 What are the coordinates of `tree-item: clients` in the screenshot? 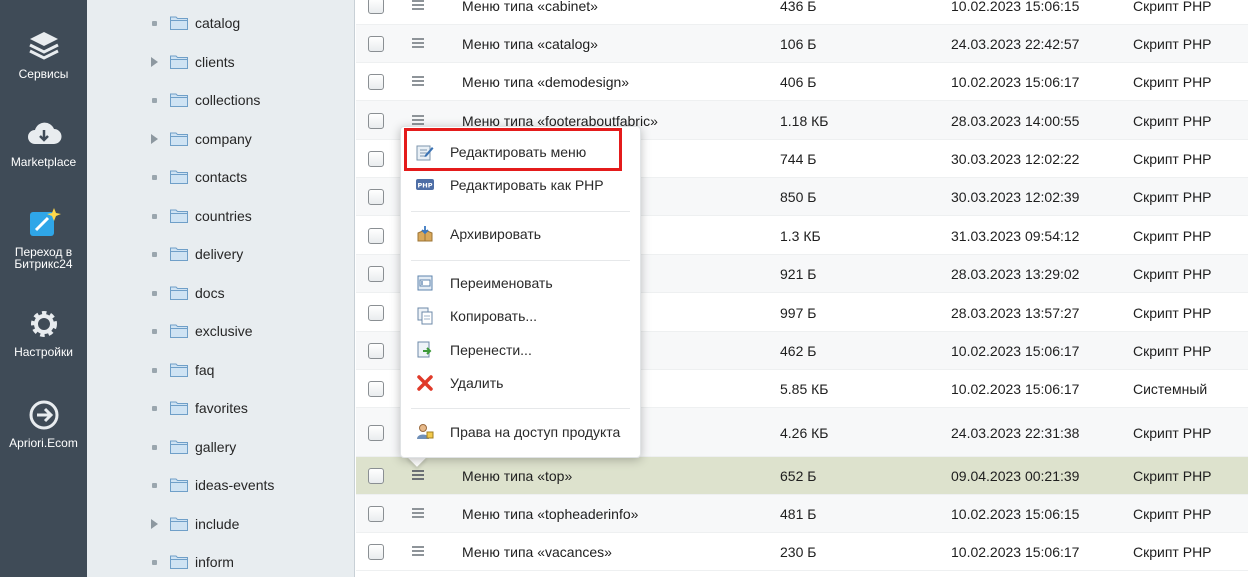 It's located at (221, 62).